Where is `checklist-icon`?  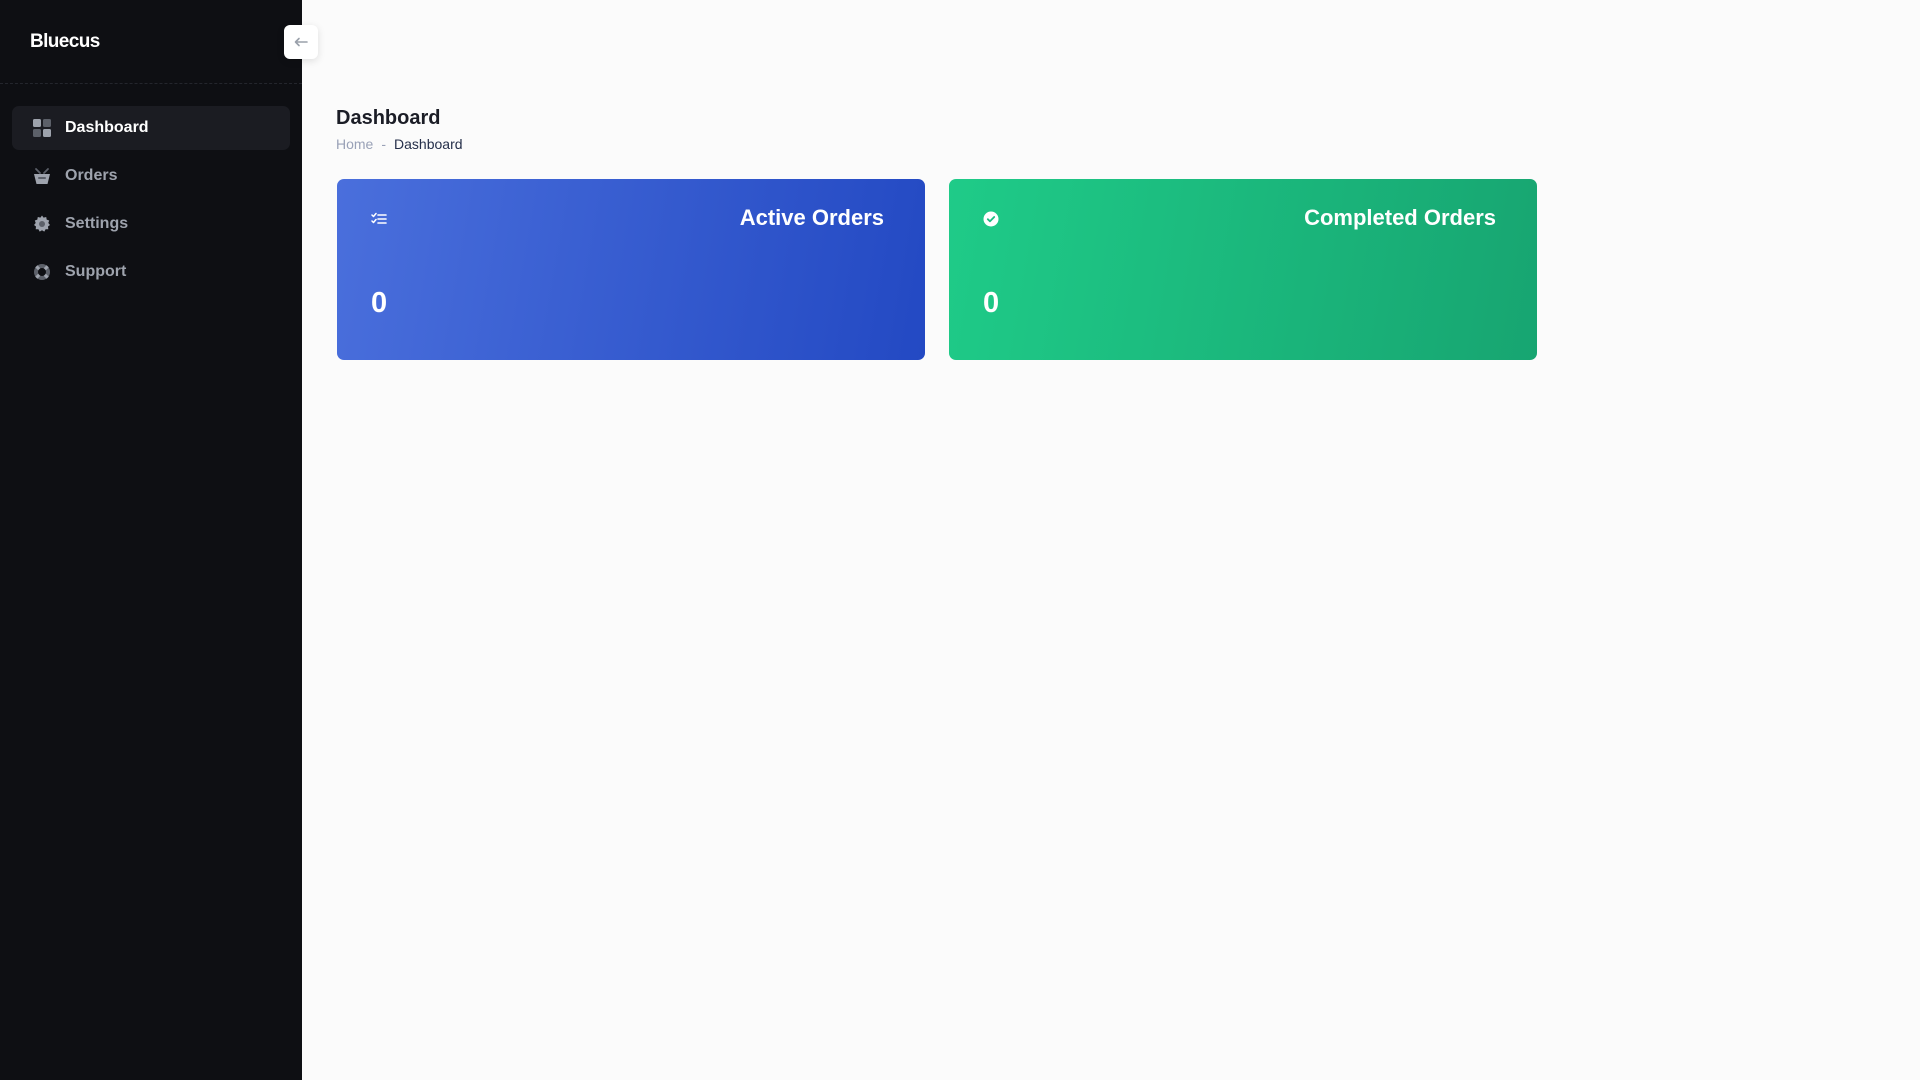
checklist-icon is located at coordinates (379, 219).